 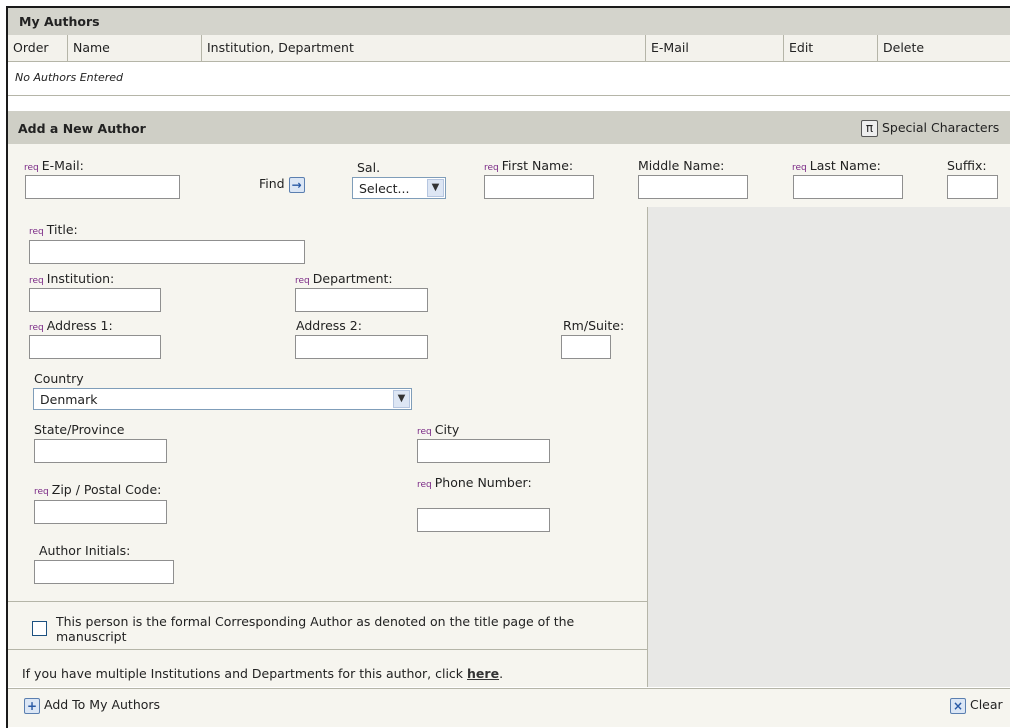 I want to click on email-label: req E-Mail:, so click(x=54, y=165).